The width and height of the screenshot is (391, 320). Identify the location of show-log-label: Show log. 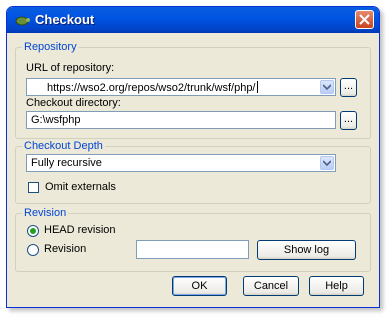
(306, 250).